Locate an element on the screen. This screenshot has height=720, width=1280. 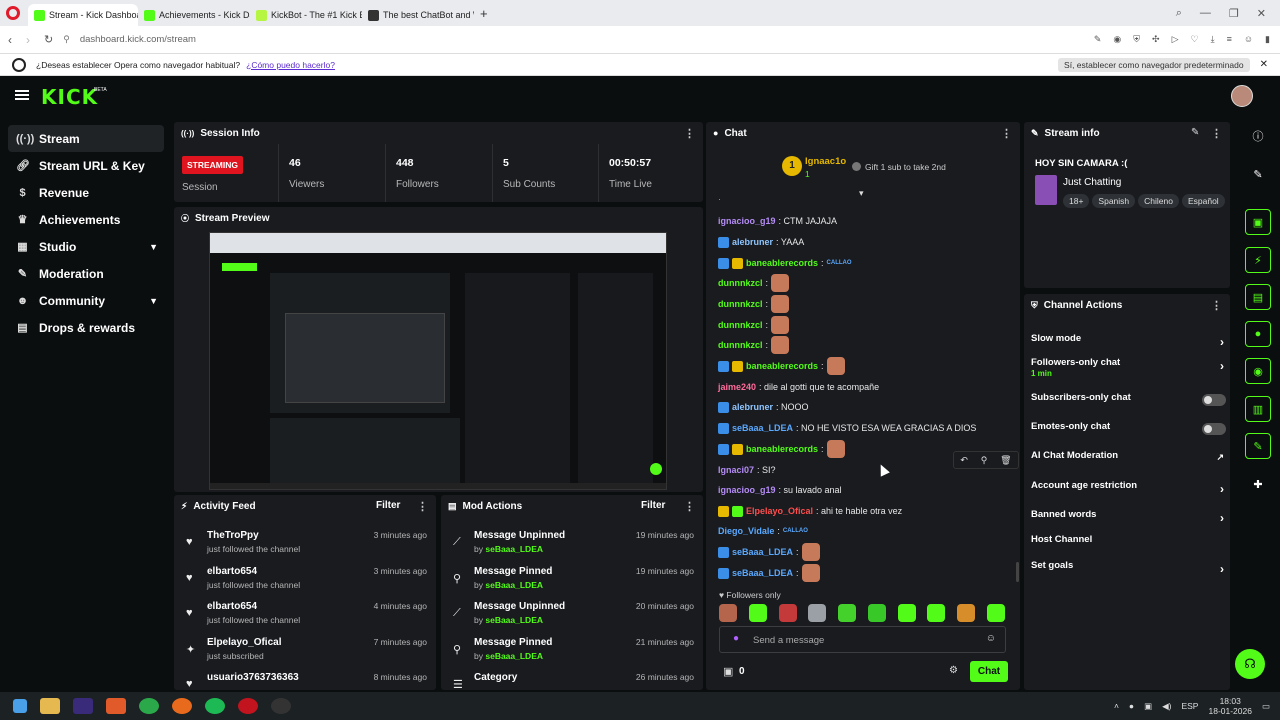
list-icon: ▤ is located at coordinates (1258, 297).